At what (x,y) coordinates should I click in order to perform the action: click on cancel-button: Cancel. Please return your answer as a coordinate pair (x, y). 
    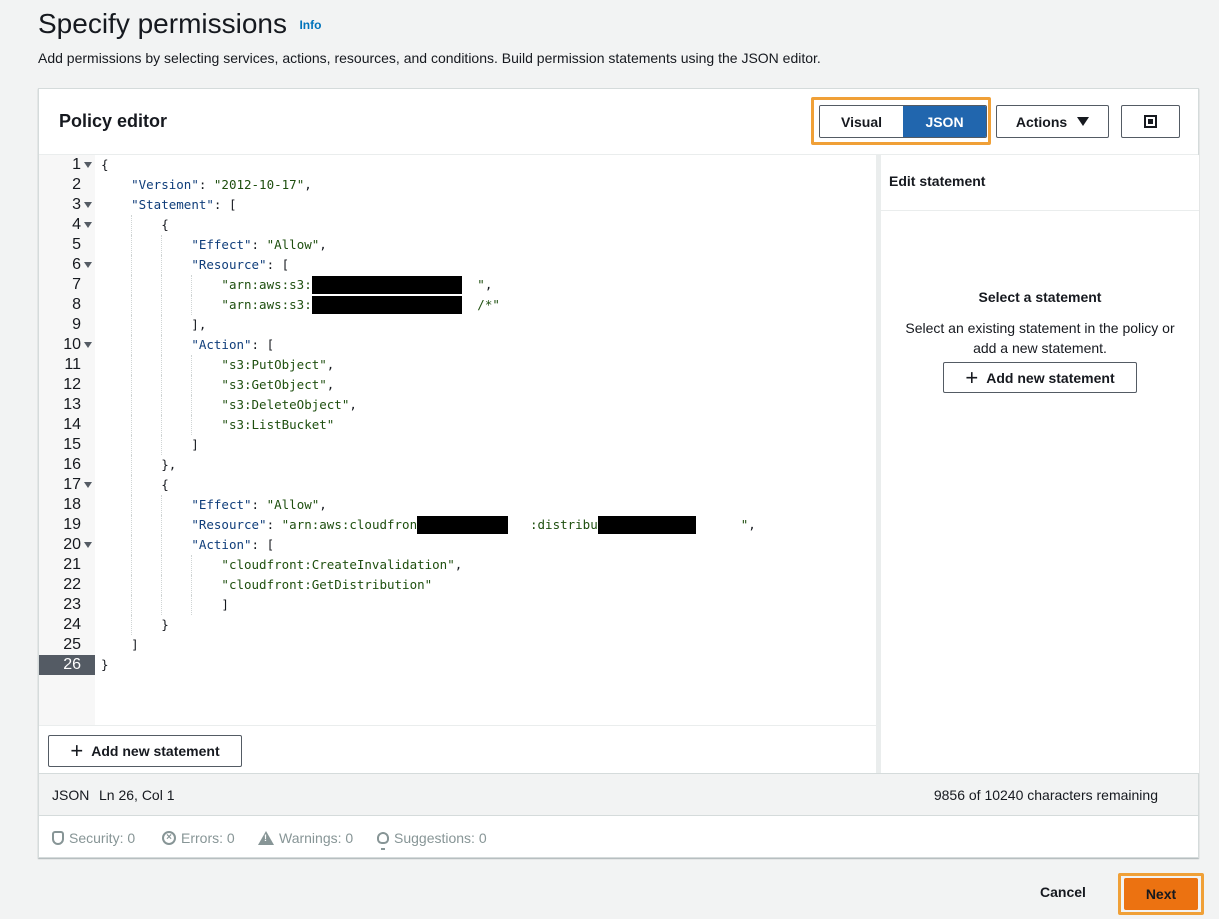
    Looking at the image, I should click on (1063, 892).